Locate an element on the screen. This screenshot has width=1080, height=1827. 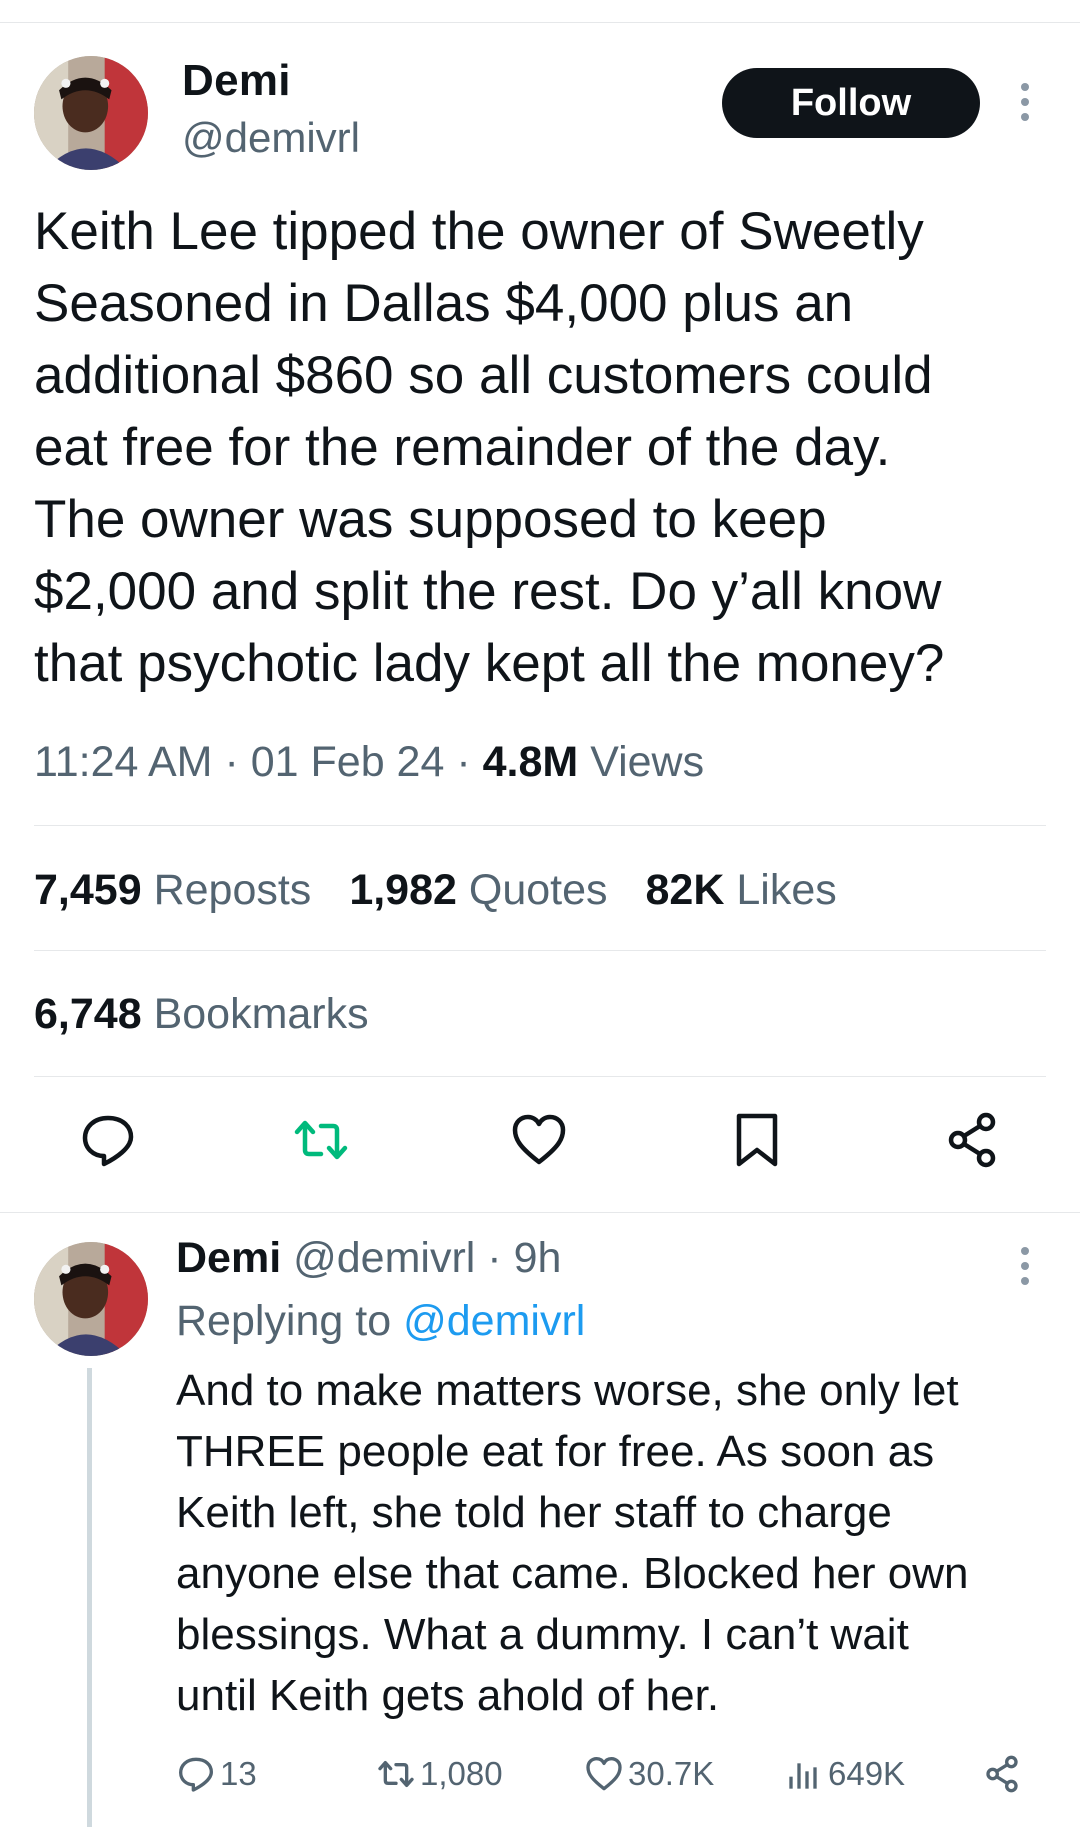
views-chart-icon is located at coordinates (803, 1776).